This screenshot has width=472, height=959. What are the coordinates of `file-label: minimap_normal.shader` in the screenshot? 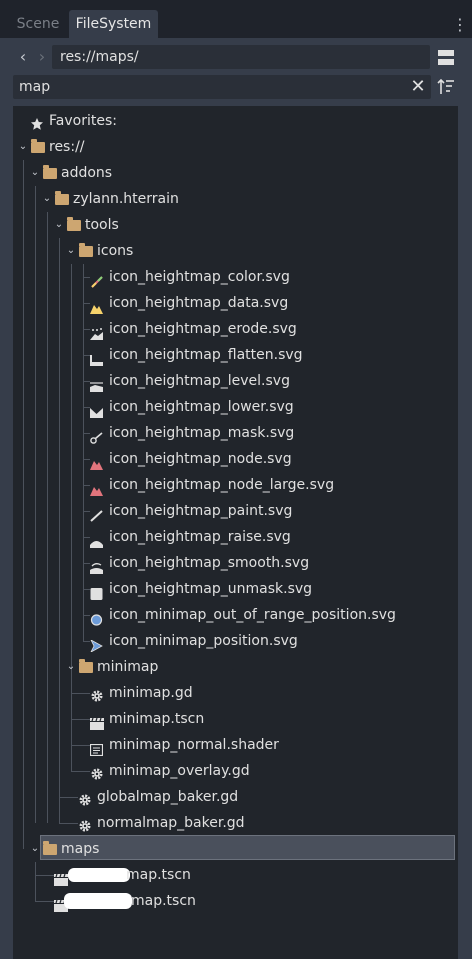 It's located at (194, 745).